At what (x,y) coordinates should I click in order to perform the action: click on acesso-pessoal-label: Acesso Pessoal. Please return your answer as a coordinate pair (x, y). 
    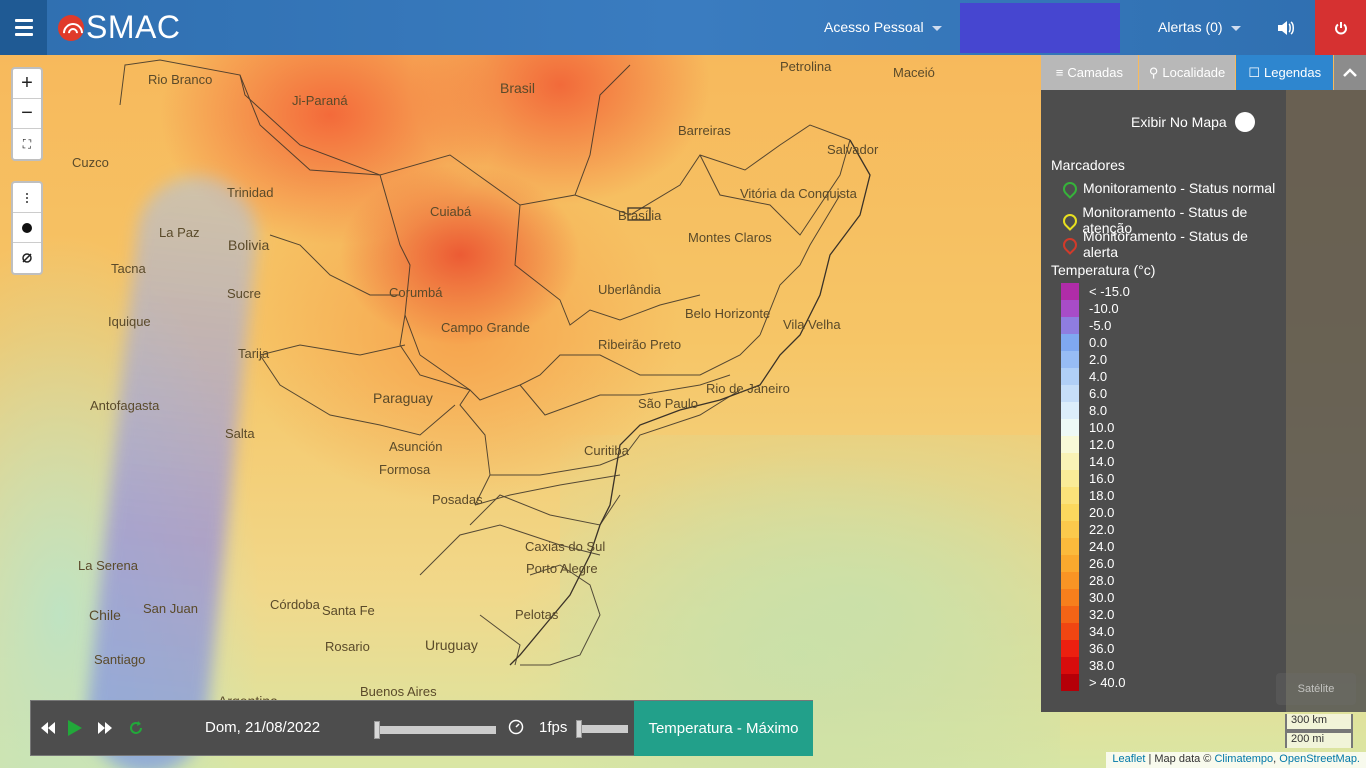
    Looking at the image, I should click on (874, 27).